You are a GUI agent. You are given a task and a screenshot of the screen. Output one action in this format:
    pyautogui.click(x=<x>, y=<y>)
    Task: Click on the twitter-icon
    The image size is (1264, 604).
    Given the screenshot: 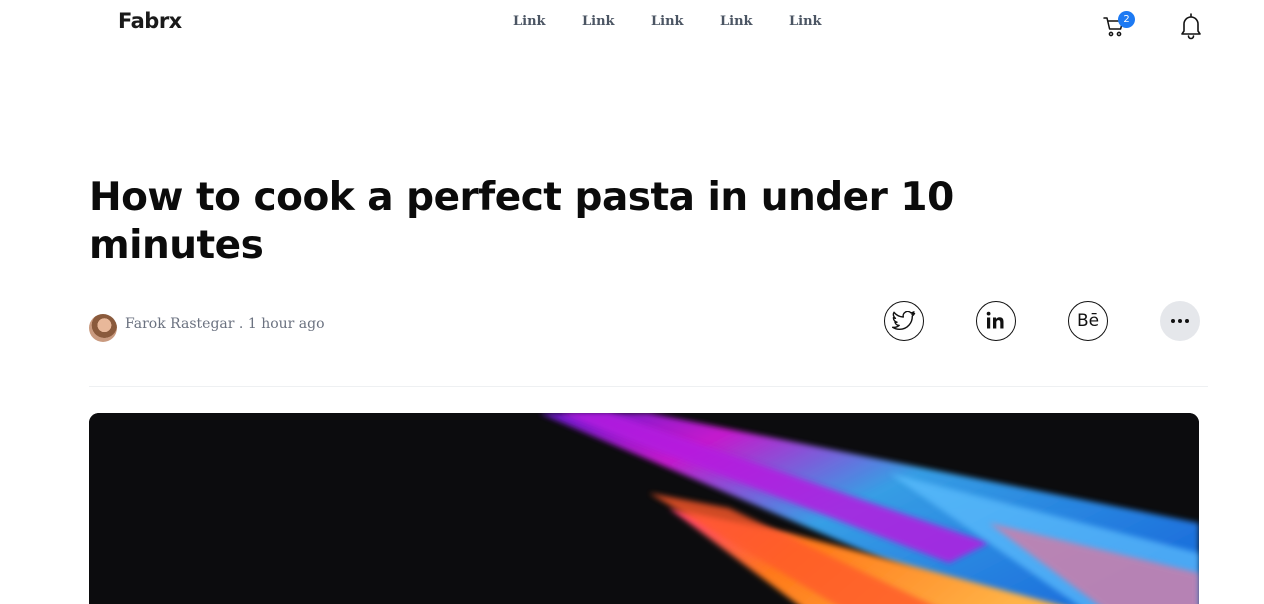 What is the action you would take?
    pyautogui.click(x=904, y=321)
    